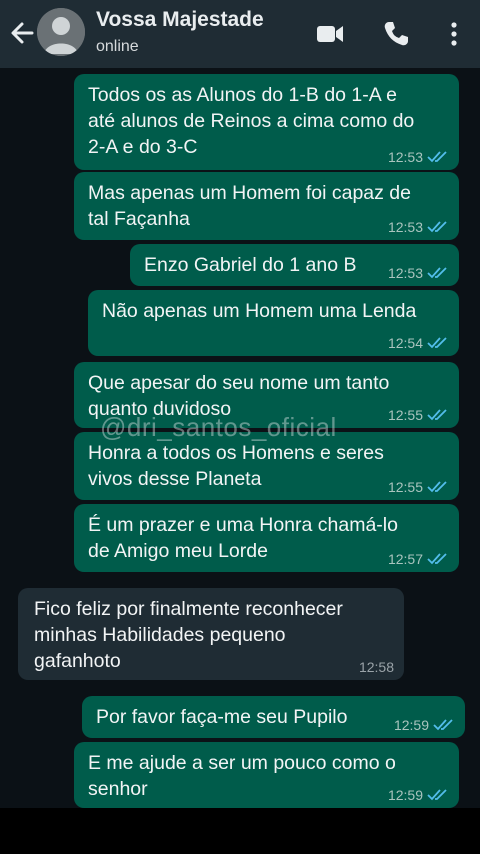  Describe the element at coordinates (405, 343) in the screenshot. I see `message-time: 12:54` at that location.